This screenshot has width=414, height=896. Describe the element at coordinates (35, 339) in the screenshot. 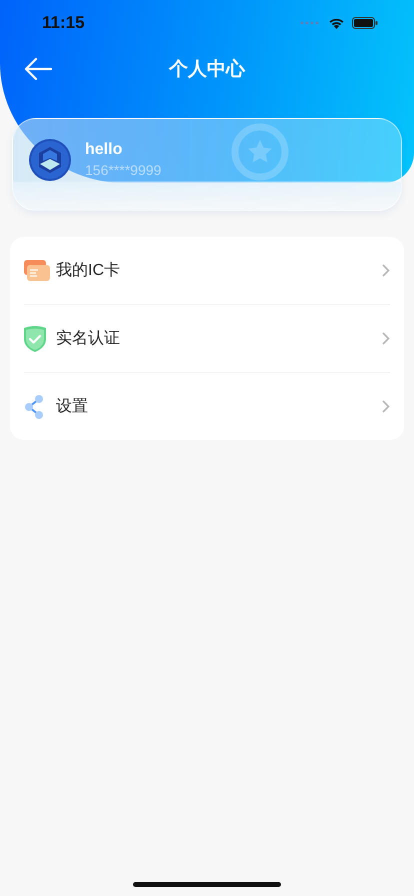

I see `shield-check-icon` at that location.